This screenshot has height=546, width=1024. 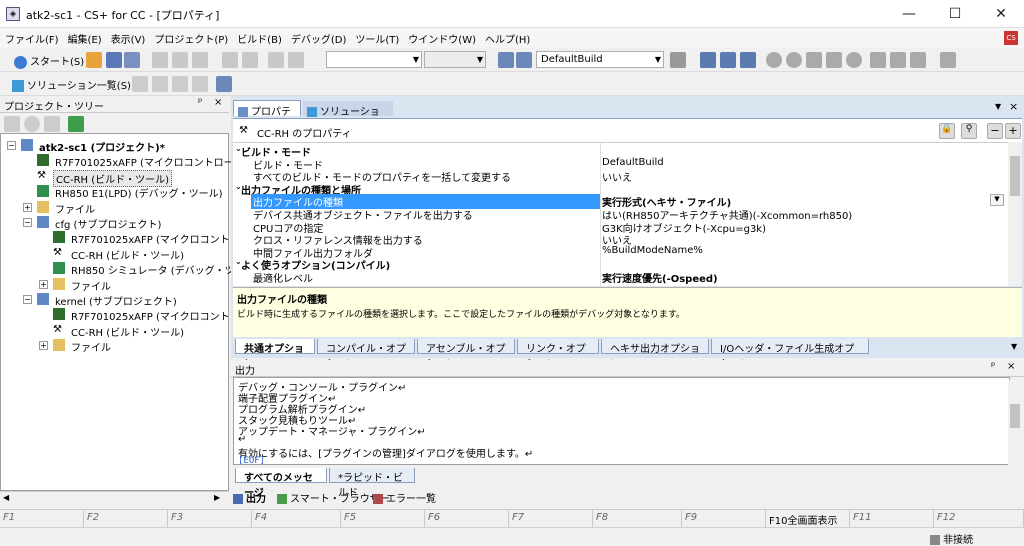 I want to click on paste-icon, so click(x=200, y=60).